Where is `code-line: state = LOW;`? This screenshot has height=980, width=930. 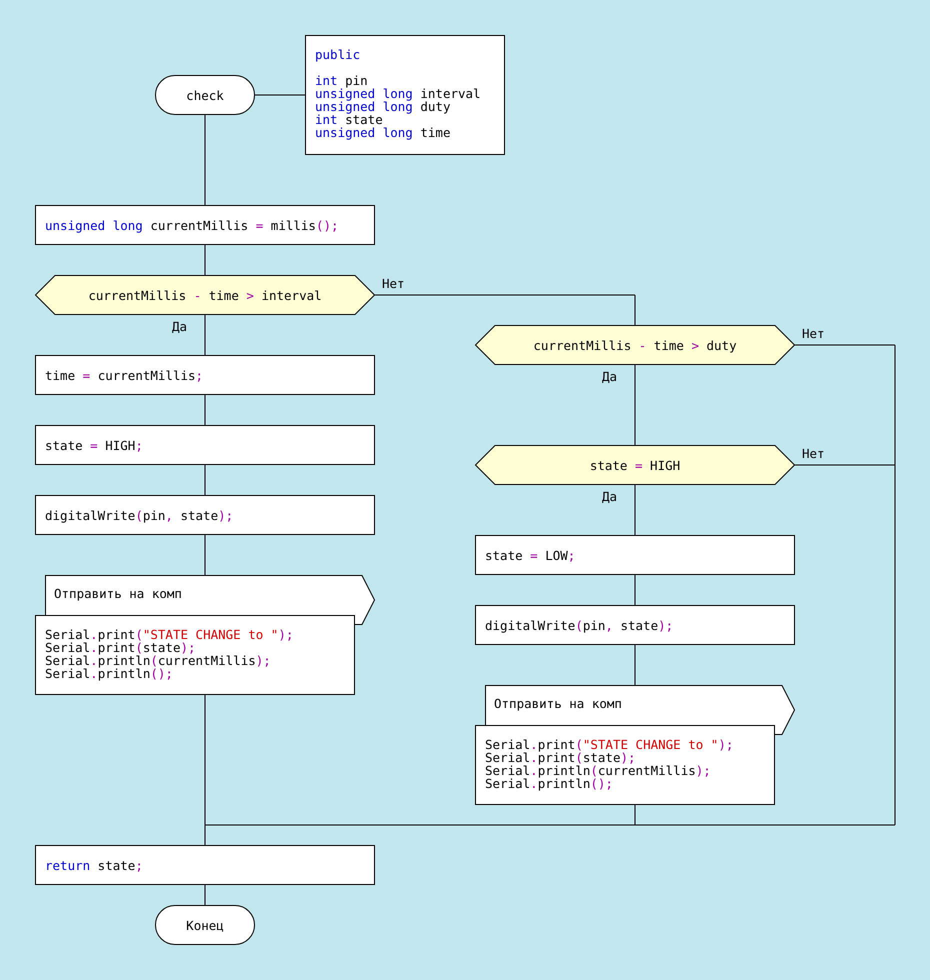
code-line: state = LOW; is located at coordinates (530, 555).